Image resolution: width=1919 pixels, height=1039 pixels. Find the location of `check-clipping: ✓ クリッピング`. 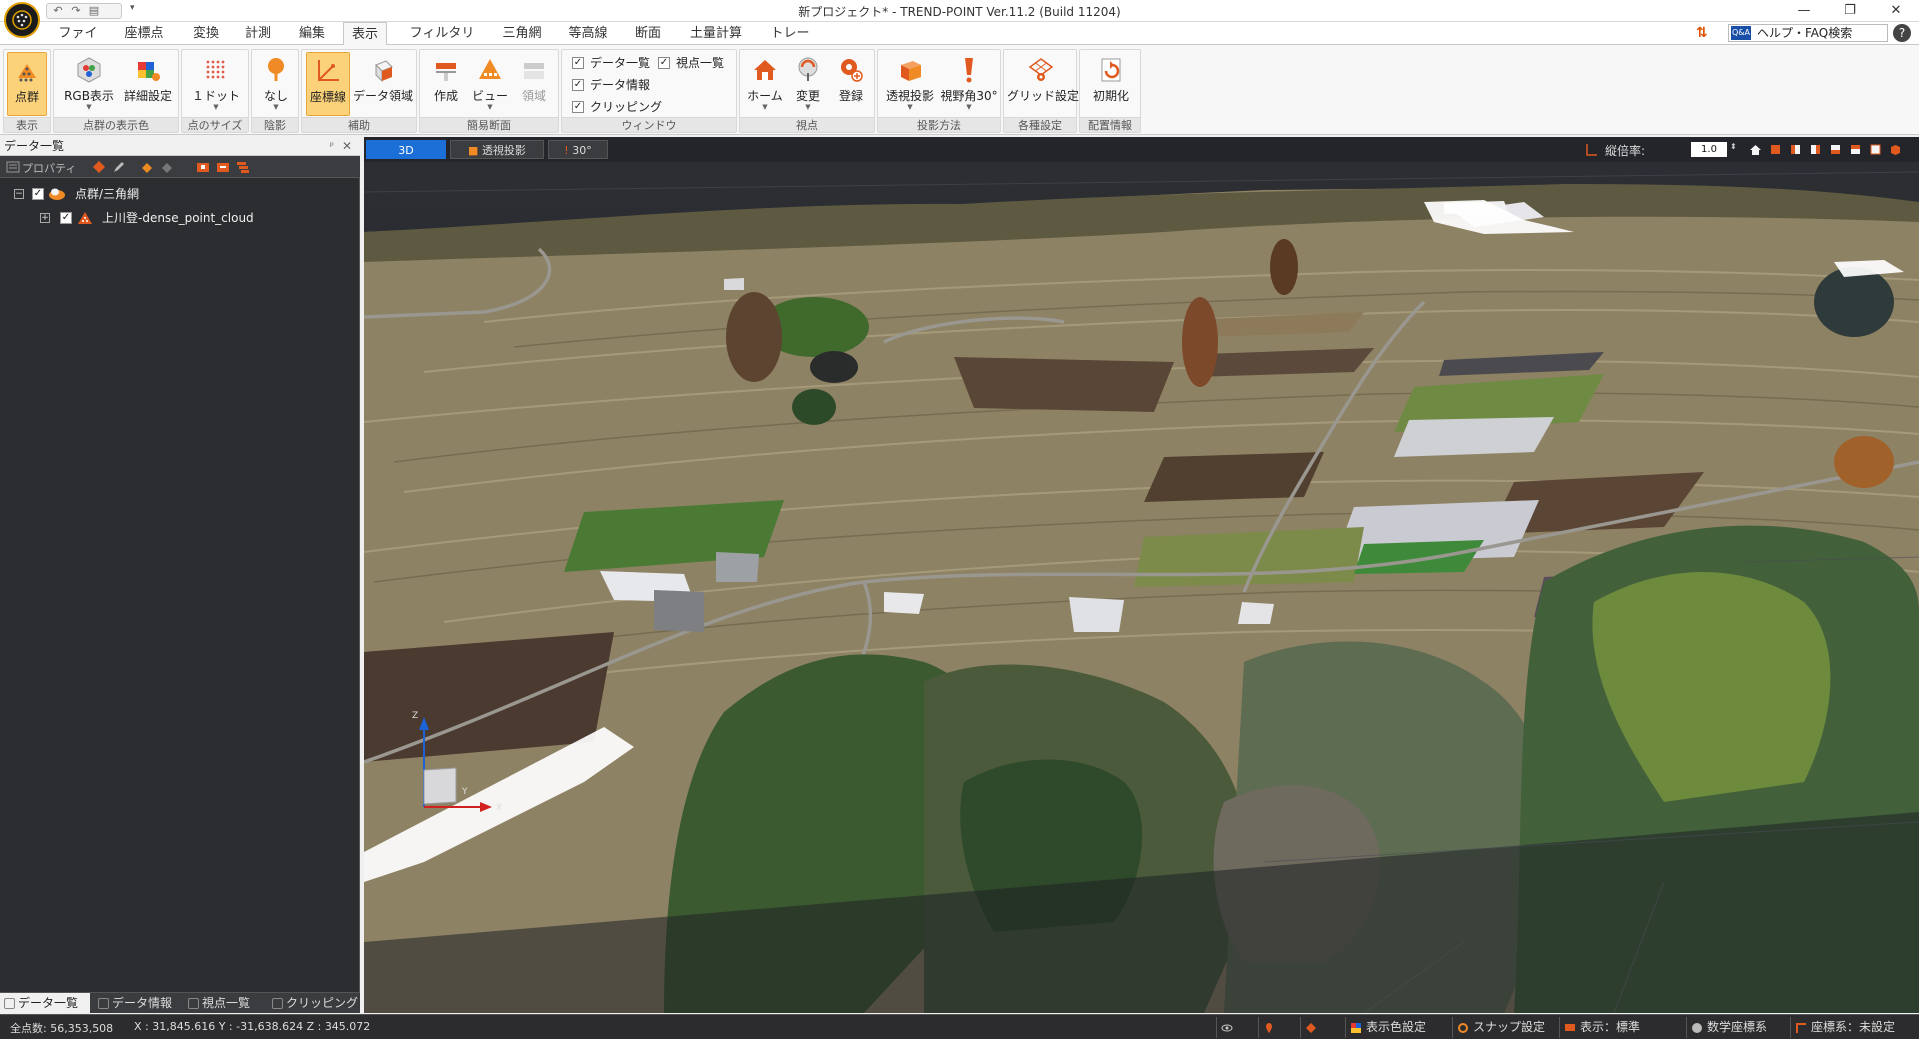

check-clipping: ✓ クリッピング is located at coordinates (617, 107).